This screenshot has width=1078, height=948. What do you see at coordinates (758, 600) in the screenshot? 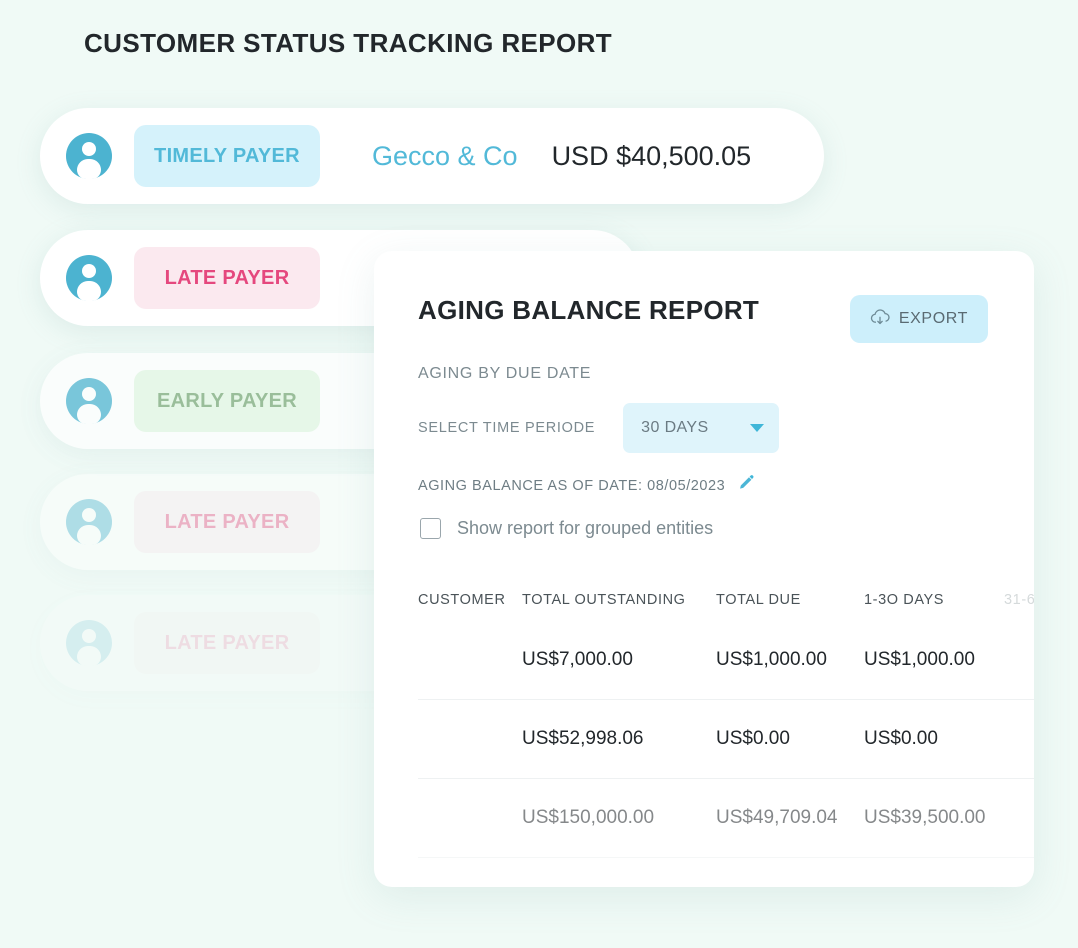
I see `table-header-total-due: TOTAL DUE` at bounding box center [758, 600].